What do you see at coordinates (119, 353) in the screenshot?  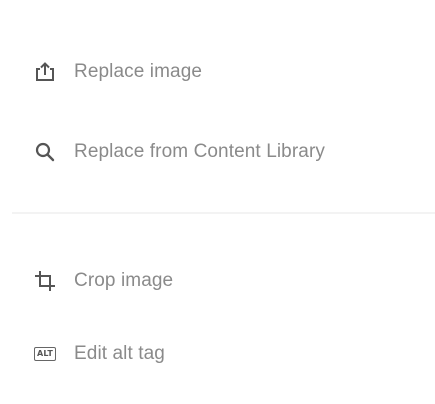 I see `edit-alt-tag-label: Edit alt tag` at bounding box center [119, 353].